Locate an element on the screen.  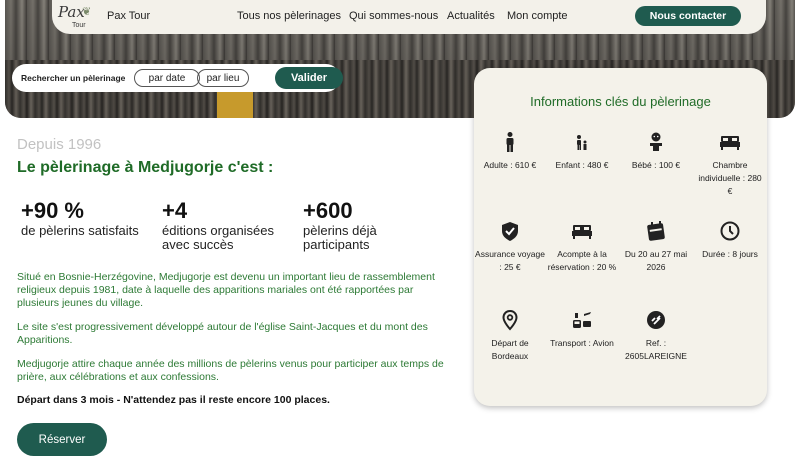
leaf-icon: ❦ is located at coordinates (87, 12).